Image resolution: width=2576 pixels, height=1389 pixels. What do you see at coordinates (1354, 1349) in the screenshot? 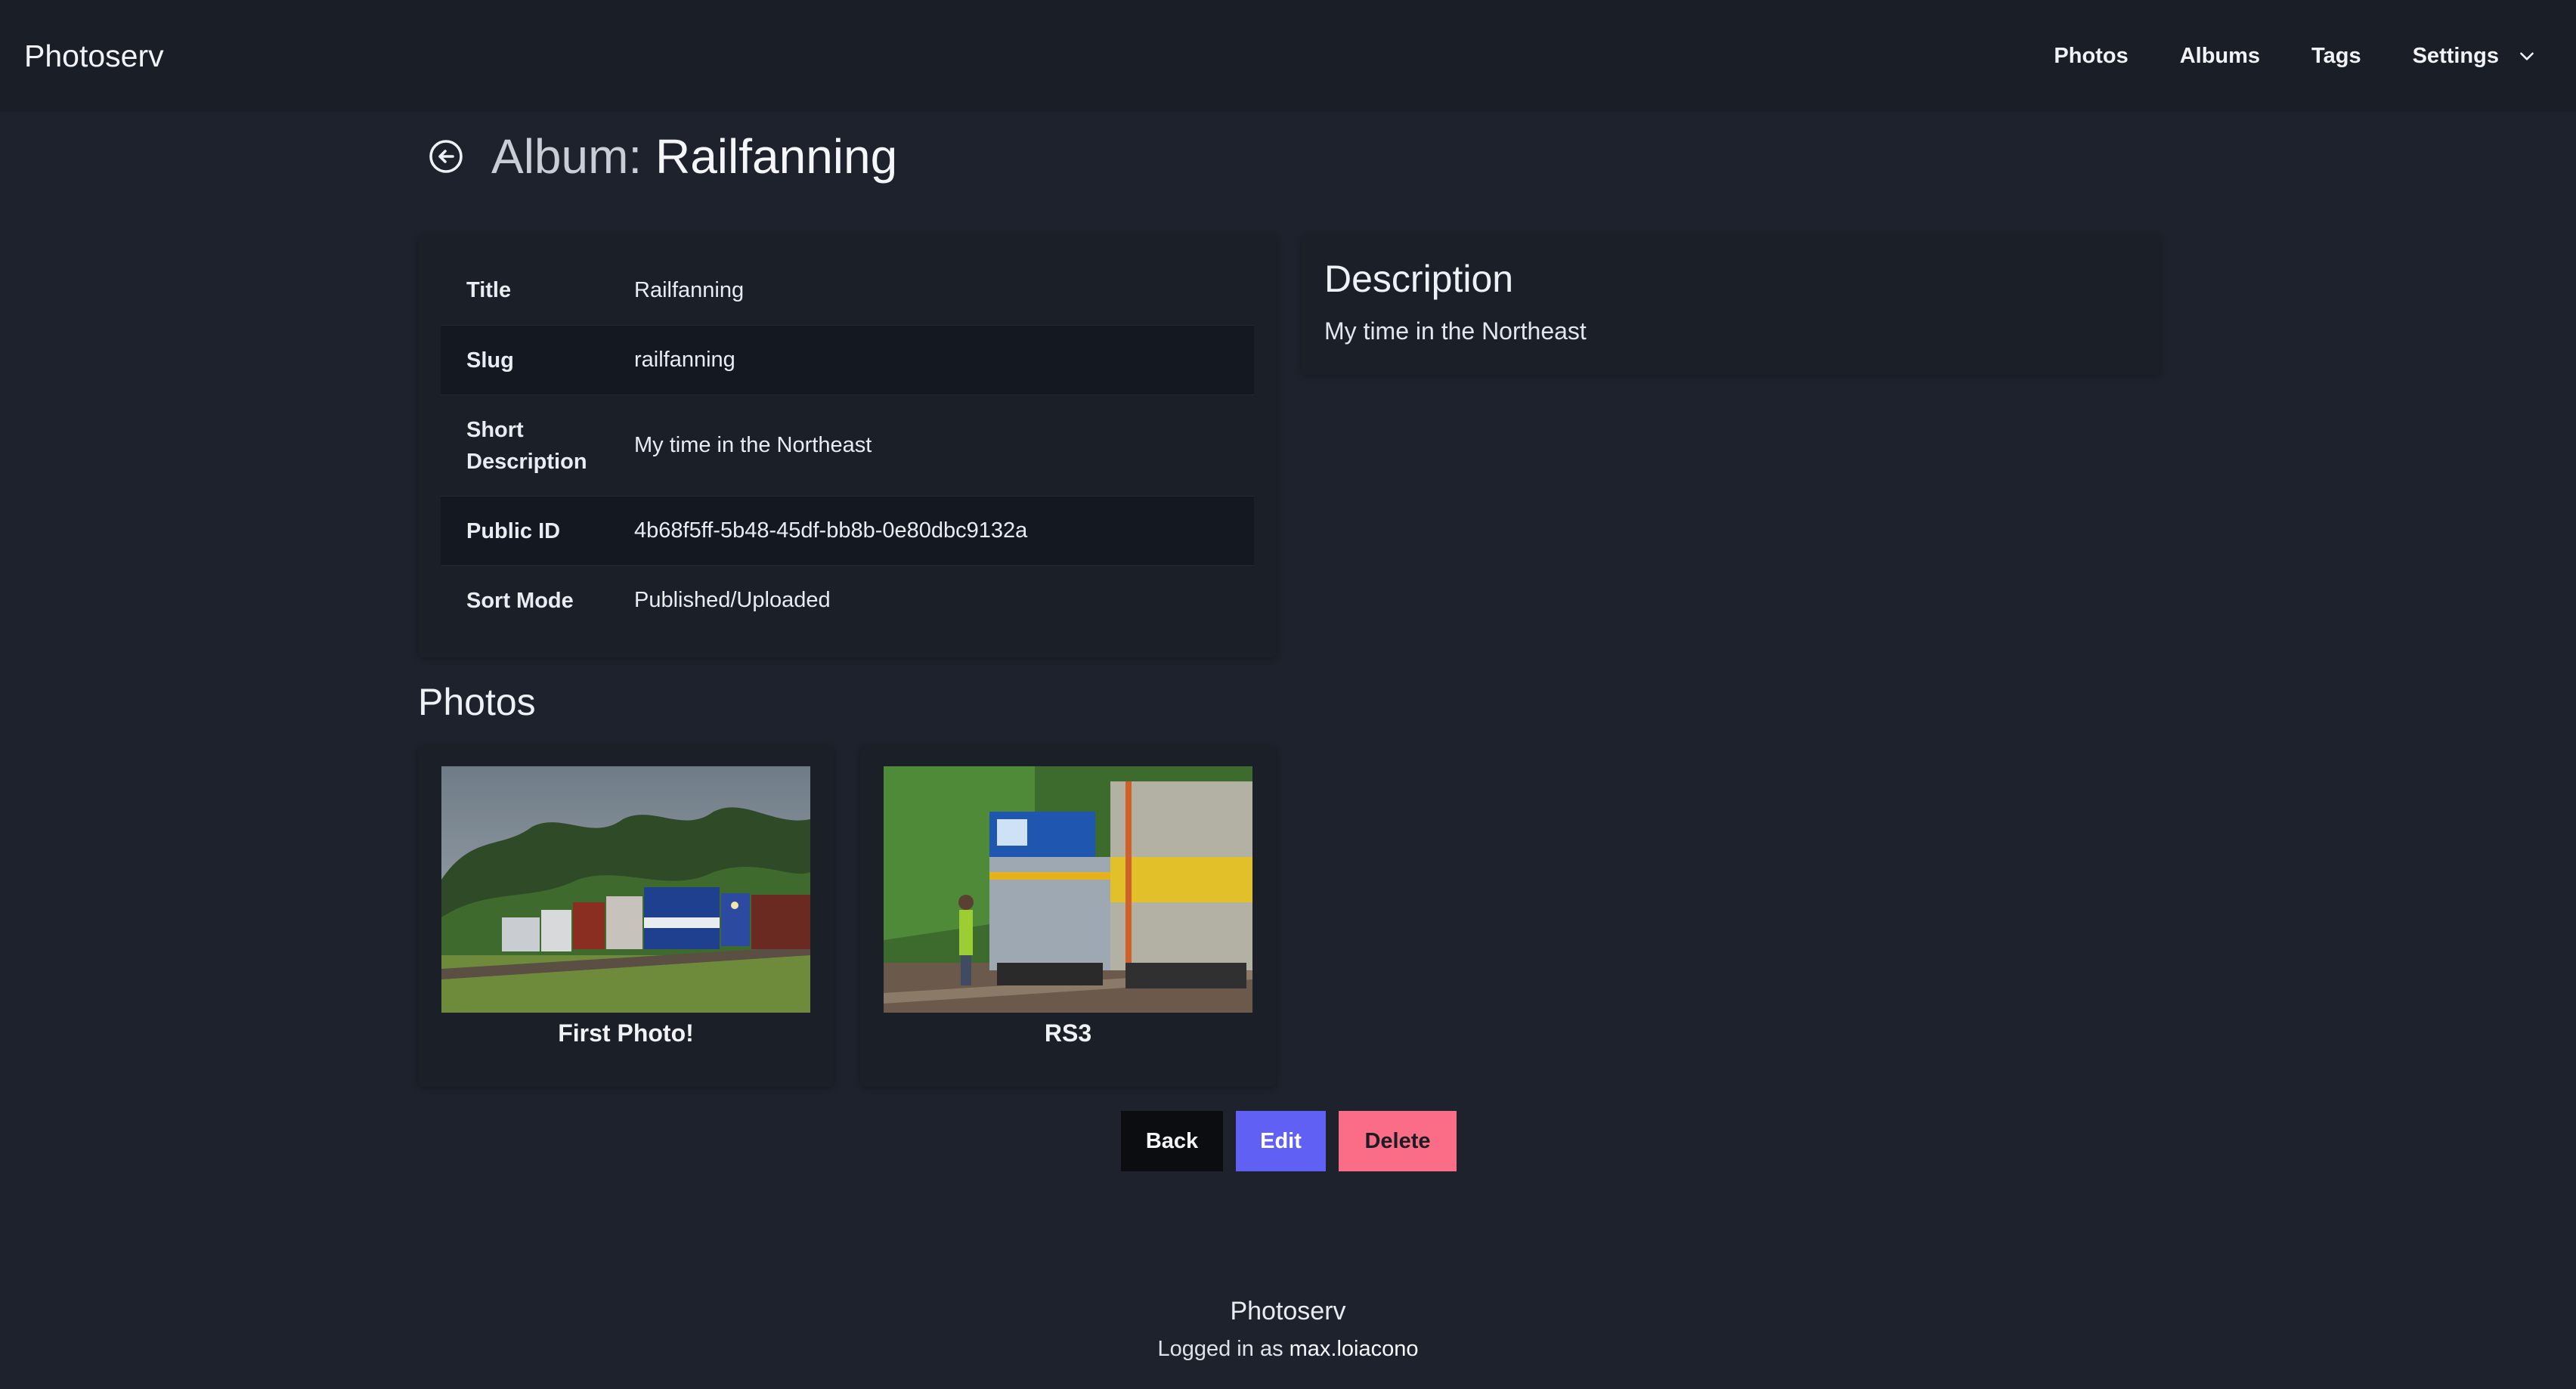
I see `footer-username: max.loiacono` at bounding box center [1354, 1349].